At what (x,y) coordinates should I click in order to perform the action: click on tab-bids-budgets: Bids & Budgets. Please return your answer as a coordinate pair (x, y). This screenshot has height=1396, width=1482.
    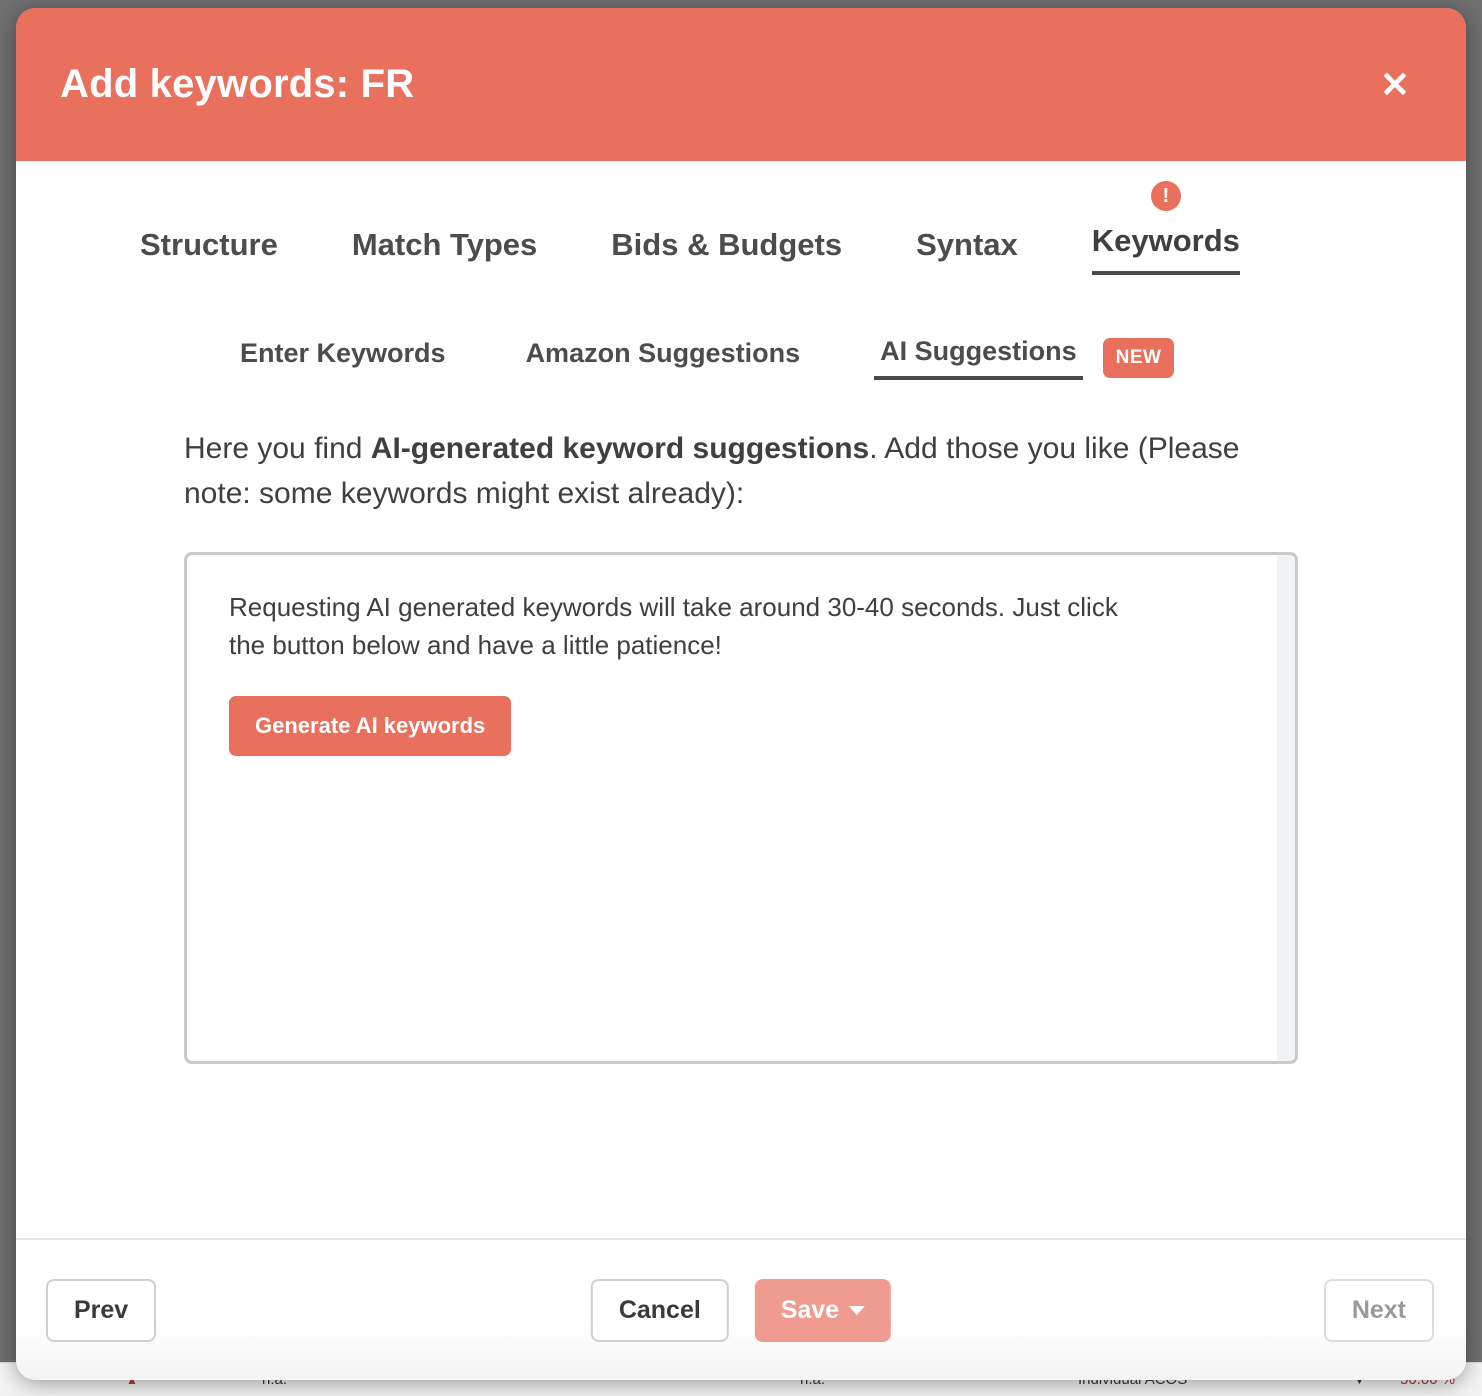
    Looking at the image, I should click on (726, 251).